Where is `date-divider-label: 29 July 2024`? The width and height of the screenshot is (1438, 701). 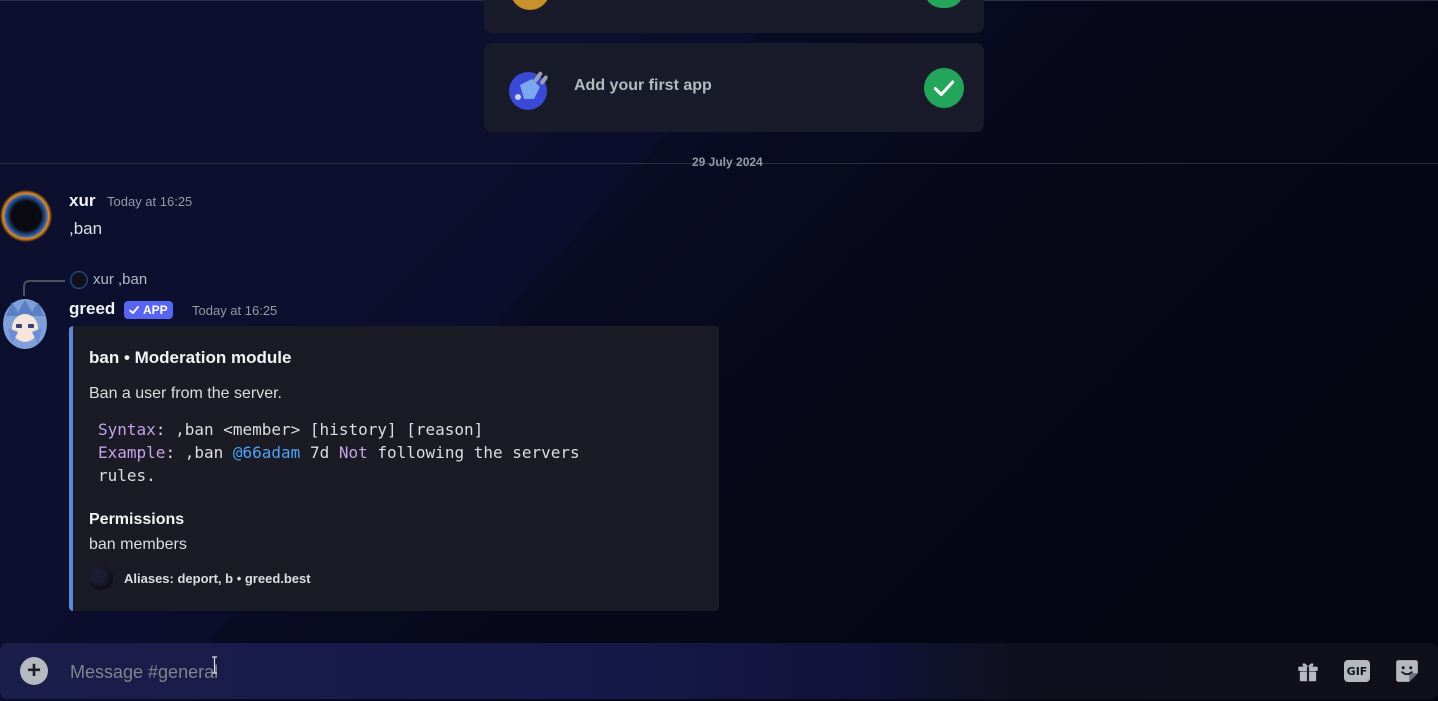
date-divider-label: 29 July 2024 is located at coordinates (727, 162).